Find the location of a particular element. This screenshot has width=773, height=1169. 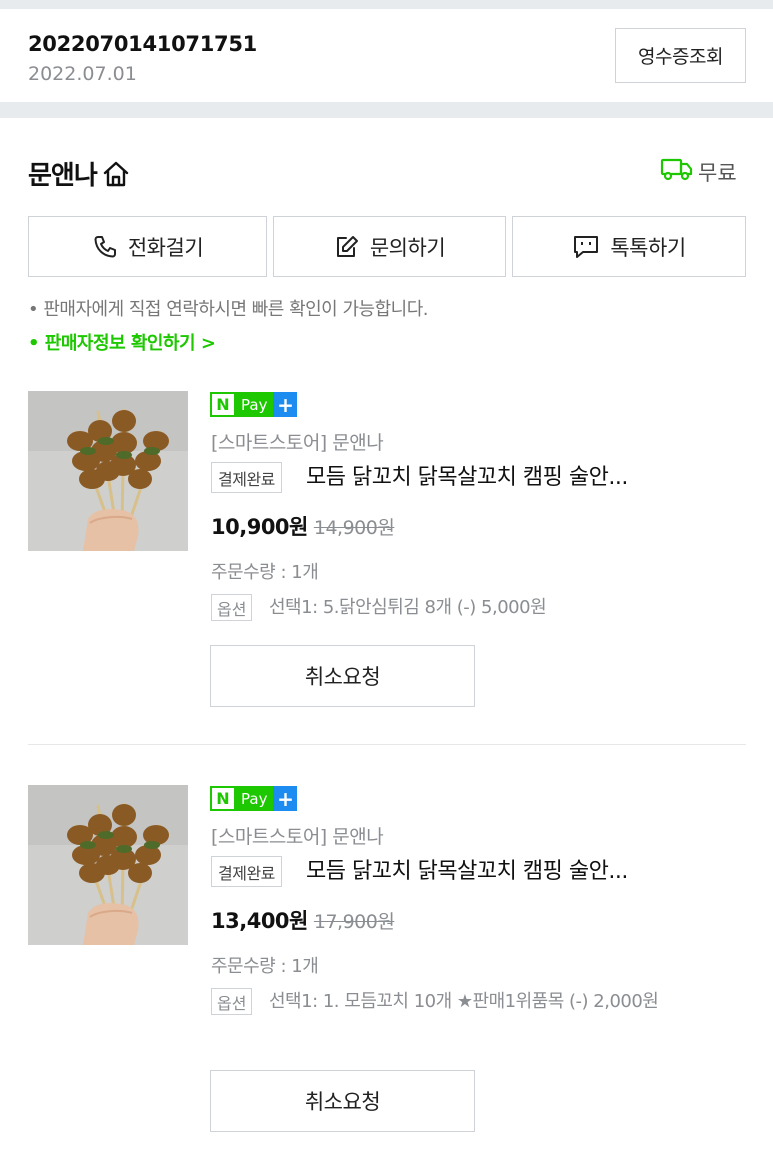

truck-icon is located at coordinates (677, 171).